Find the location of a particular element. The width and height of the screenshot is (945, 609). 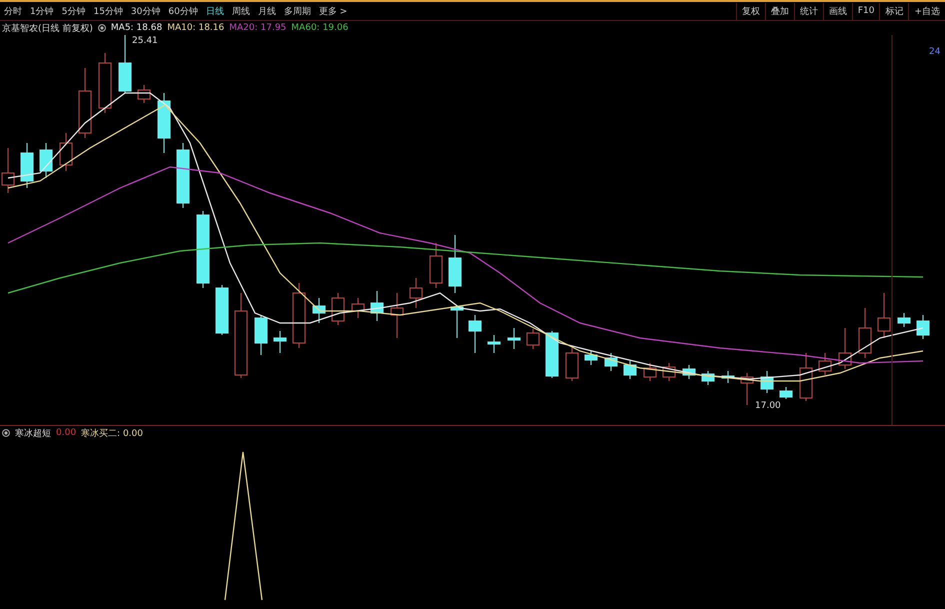

period-tab: 周线 is located at coordinates (241, 11).